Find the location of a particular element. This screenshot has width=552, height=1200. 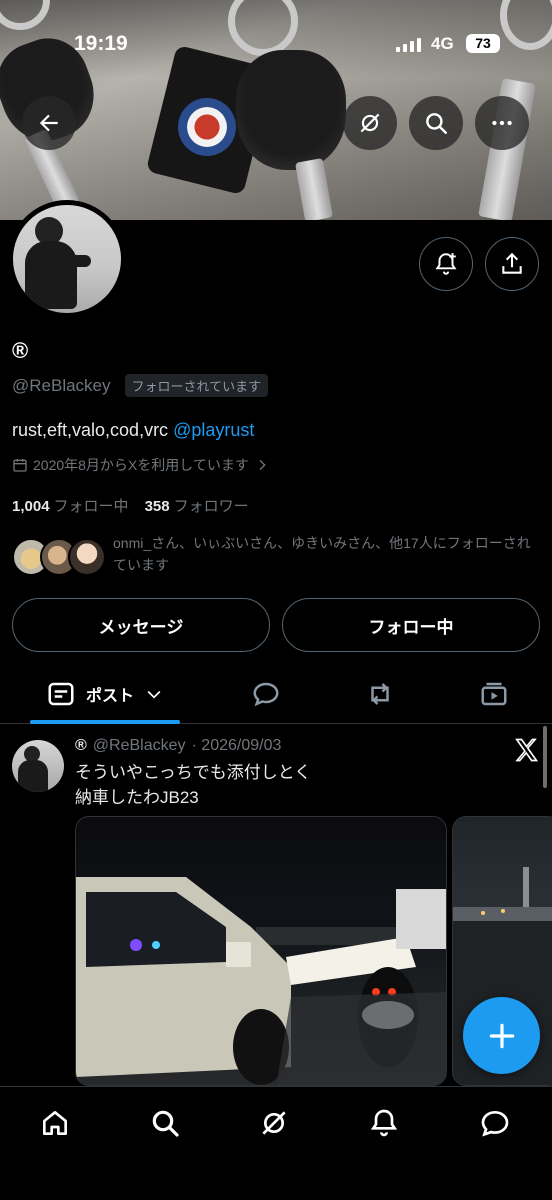

messages-icon is located at coordinates (495, 1123).